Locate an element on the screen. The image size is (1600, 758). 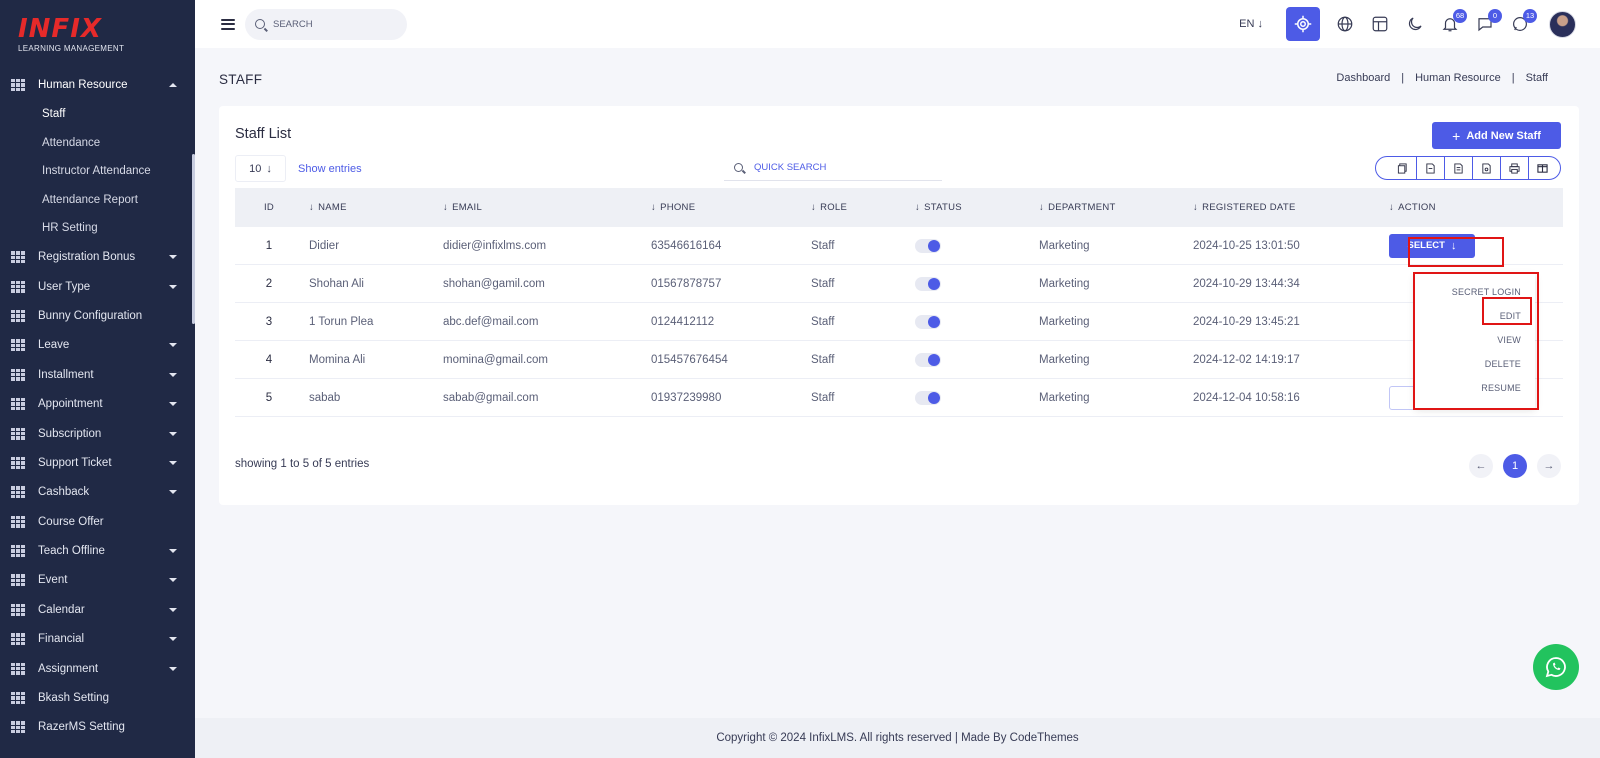
col-header-department: ↓ DEPARTMENT is located at coordinates (1116, 207).